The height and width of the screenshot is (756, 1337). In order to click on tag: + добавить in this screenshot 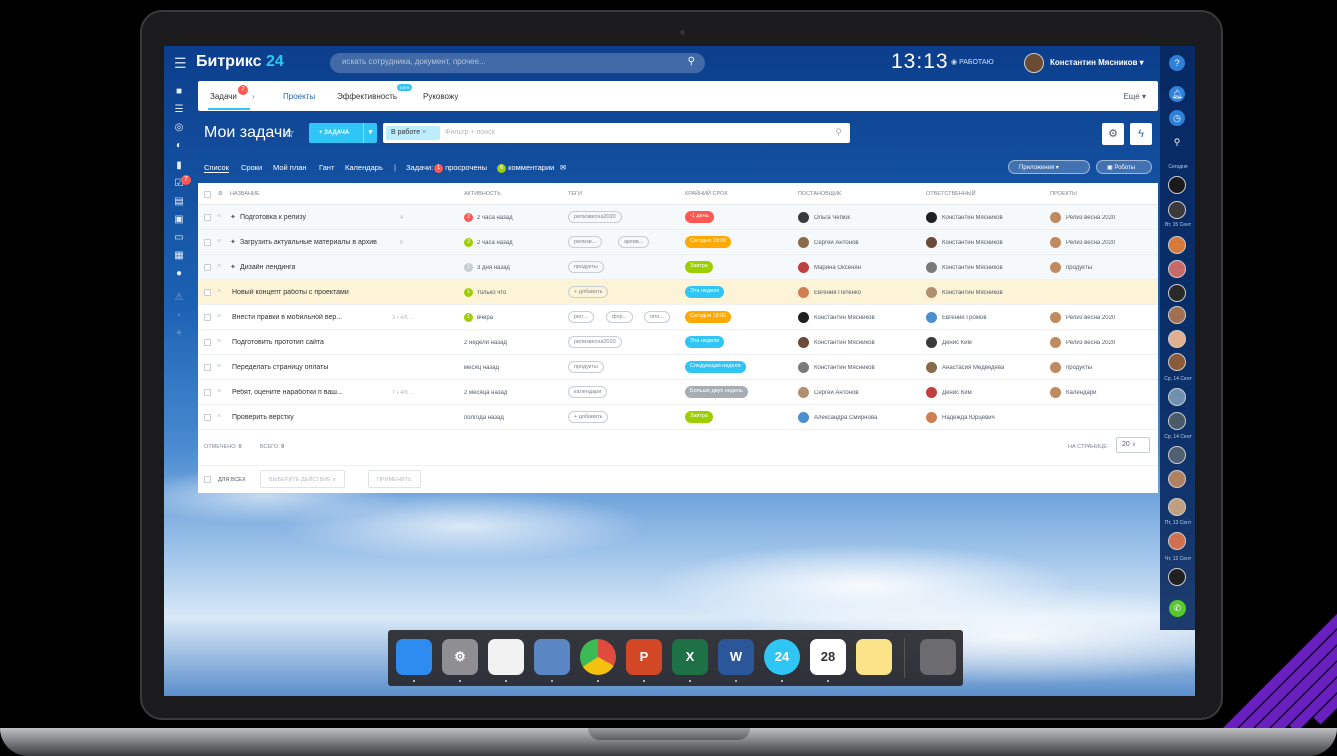, I will do `click(588, 417)`.